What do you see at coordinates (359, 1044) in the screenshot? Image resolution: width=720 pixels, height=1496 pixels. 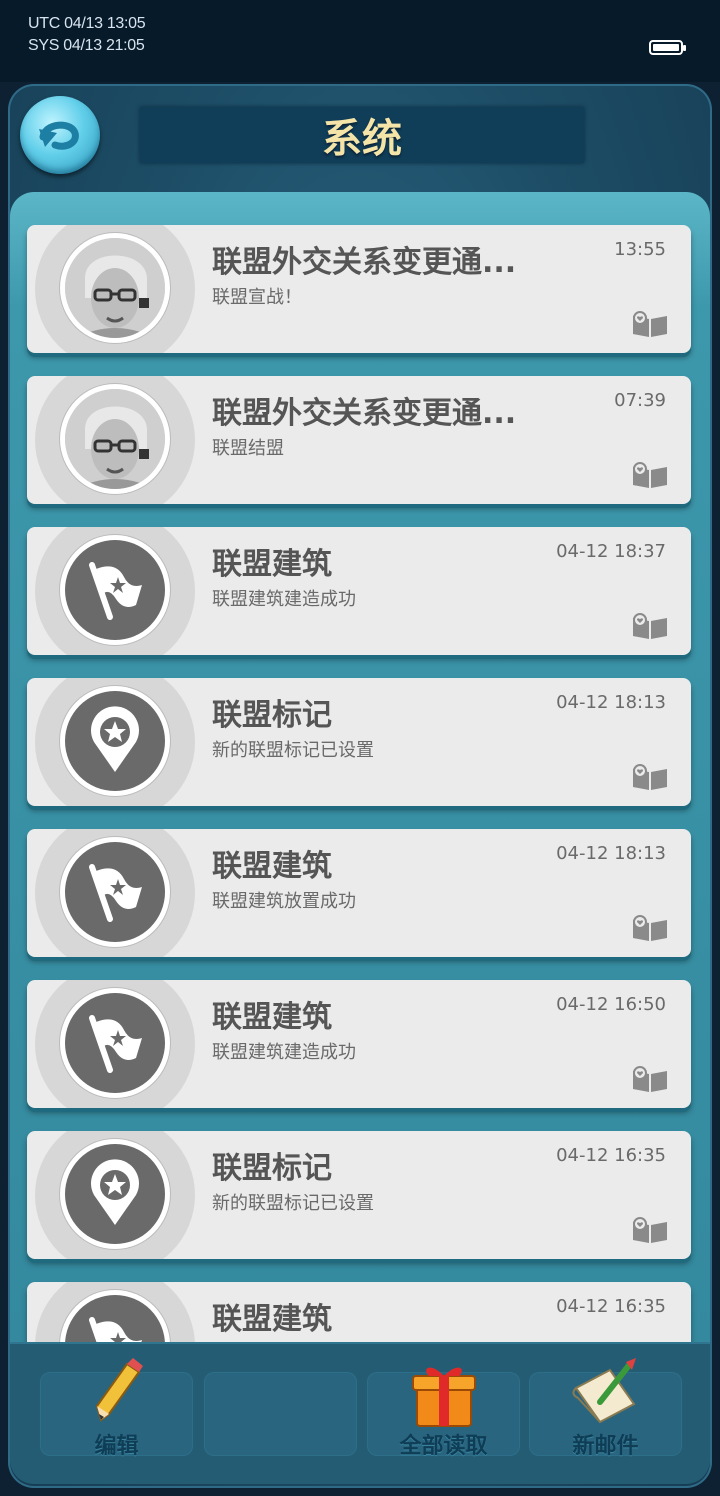 I see `mail-item: 联盟建筑 联盟建筑建造成功 04-12 16:50` at bounding box center [359, 1044].